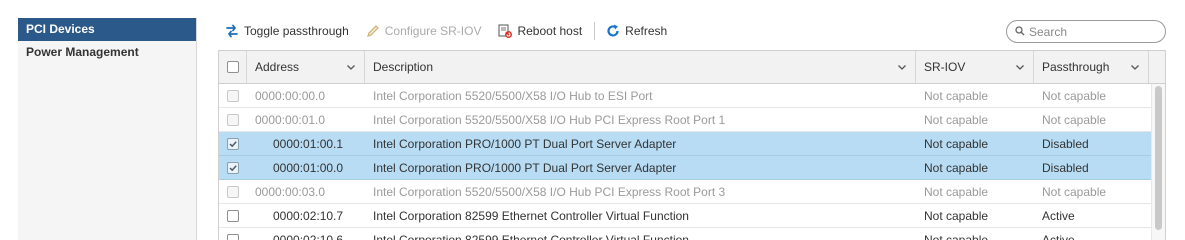  What do you see at coordinates (1020, 32) in the screenshot?
I see `search-icon` at bounding box center [1020, 32].